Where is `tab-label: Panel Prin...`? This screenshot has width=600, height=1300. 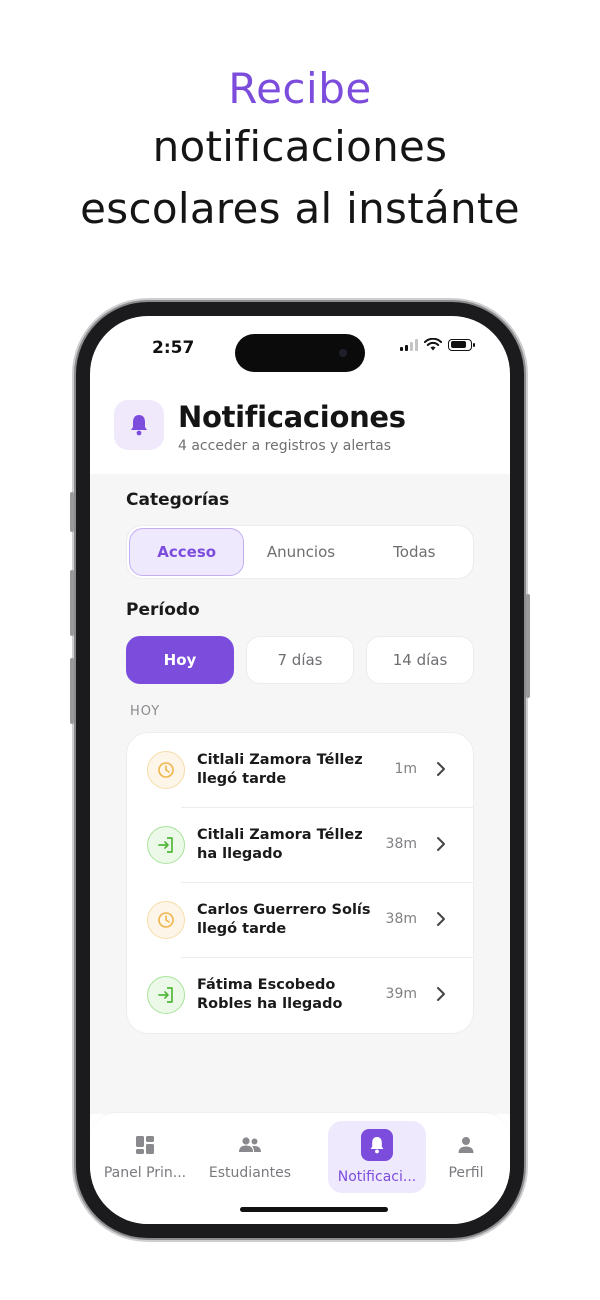 tab-label: Panel Prin... is located at coordinates (145, 1173).